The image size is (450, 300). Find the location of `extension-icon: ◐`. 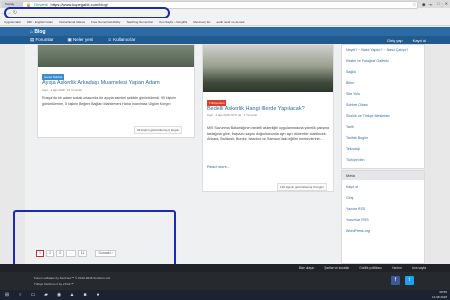

extension-icon: ◐ is located at coordinates (431, 4).